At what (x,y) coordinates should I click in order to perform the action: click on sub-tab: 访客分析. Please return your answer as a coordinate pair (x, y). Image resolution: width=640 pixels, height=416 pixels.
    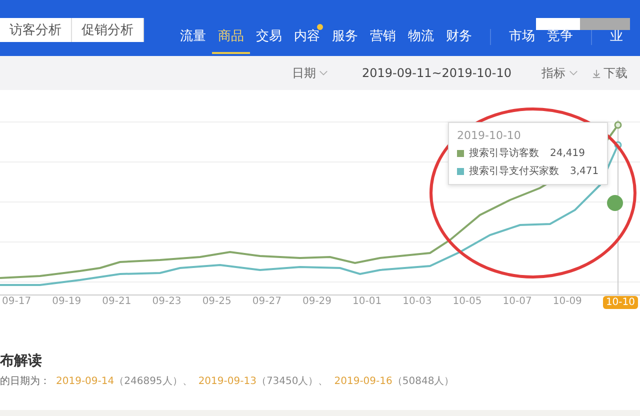
    Looking at the image, I should click on (36, 30).